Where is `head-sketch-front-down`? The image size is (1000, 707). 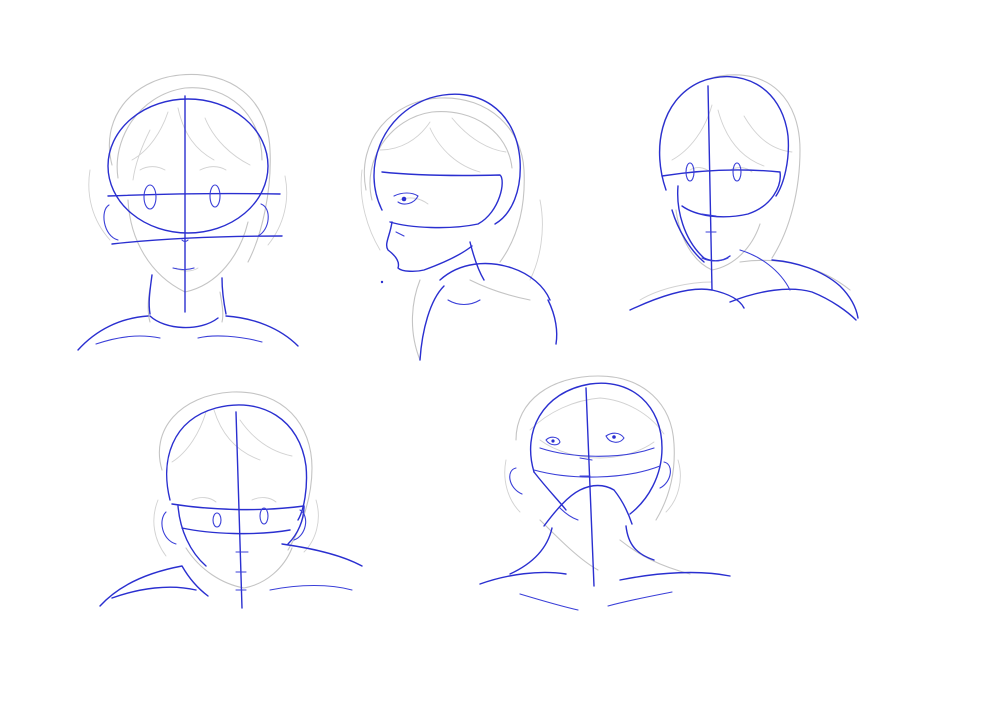 head-sketch-front-down is located at coordinates (231, 500).